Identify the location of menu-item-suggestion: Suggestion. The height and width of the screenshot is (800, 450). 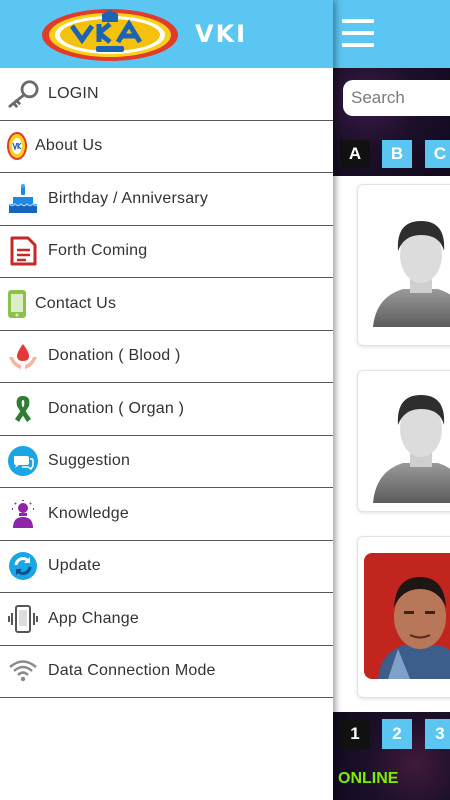
(166, 462).